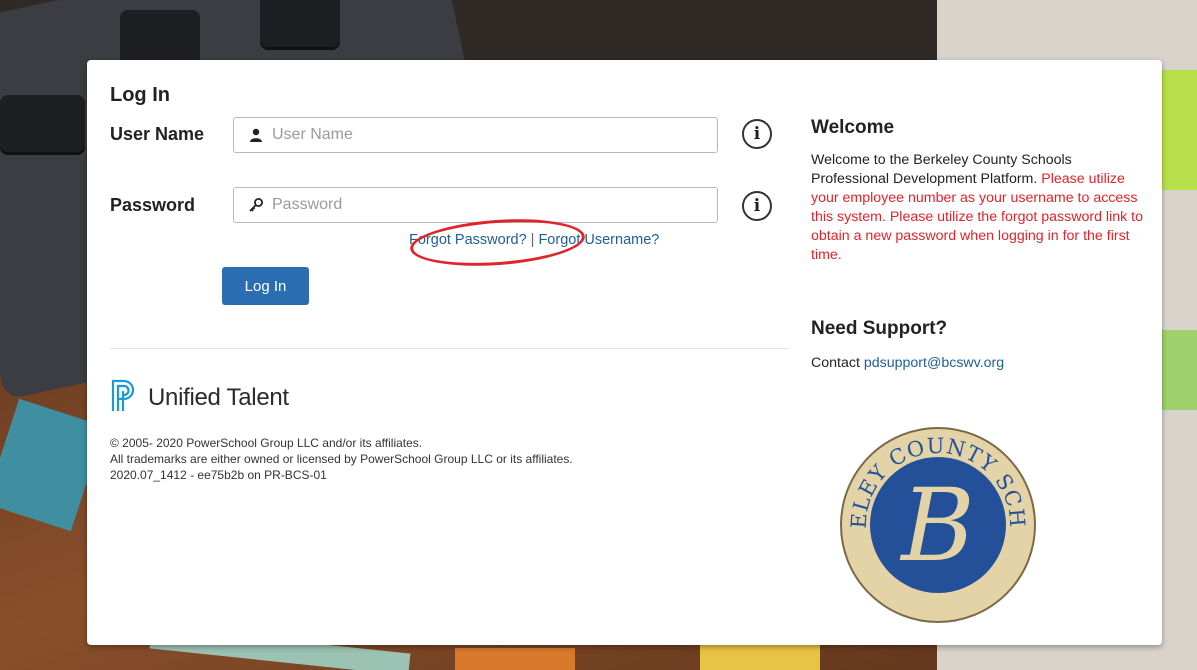 This screenshot has height=670, width=1197. Describe the element at coordinates (757, 206) in the screenshot. I see `password-info-icon: i` at that location.